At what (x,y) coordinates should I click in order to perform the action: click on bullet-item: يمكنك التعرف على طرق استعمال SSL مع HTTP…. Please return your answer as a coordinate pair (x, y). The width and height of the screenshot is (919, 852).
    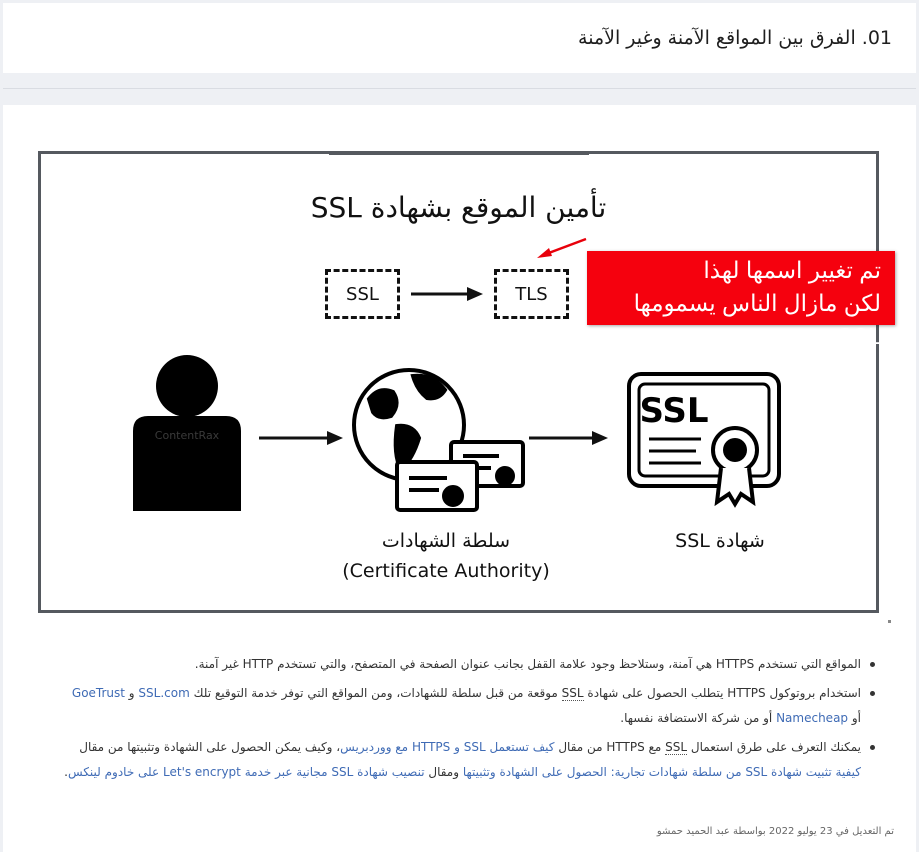
    Looking at the image, I should click on (467, 760).